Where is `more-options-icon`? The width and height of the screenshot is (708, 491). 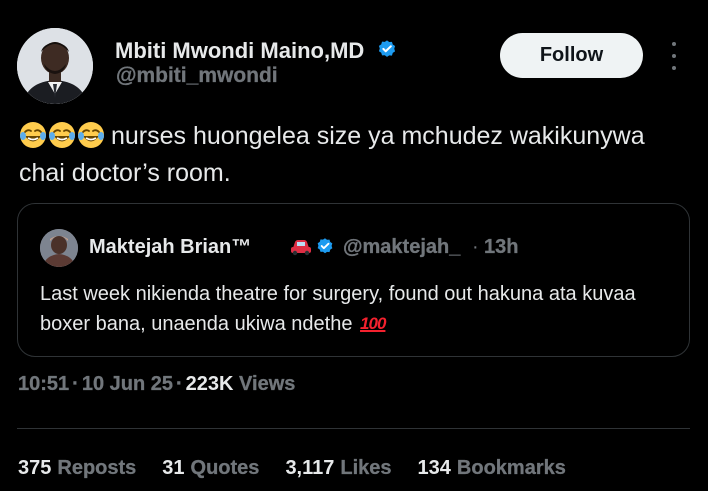
more-options-icon is located at coordinates (674, 56).